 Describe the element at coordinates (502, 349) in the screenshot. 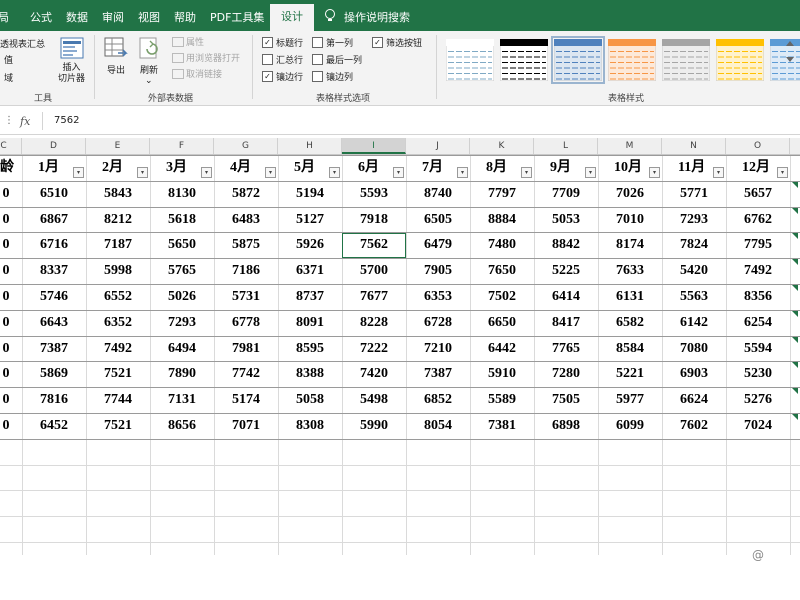

I see `table-cell: 6442` at that location.